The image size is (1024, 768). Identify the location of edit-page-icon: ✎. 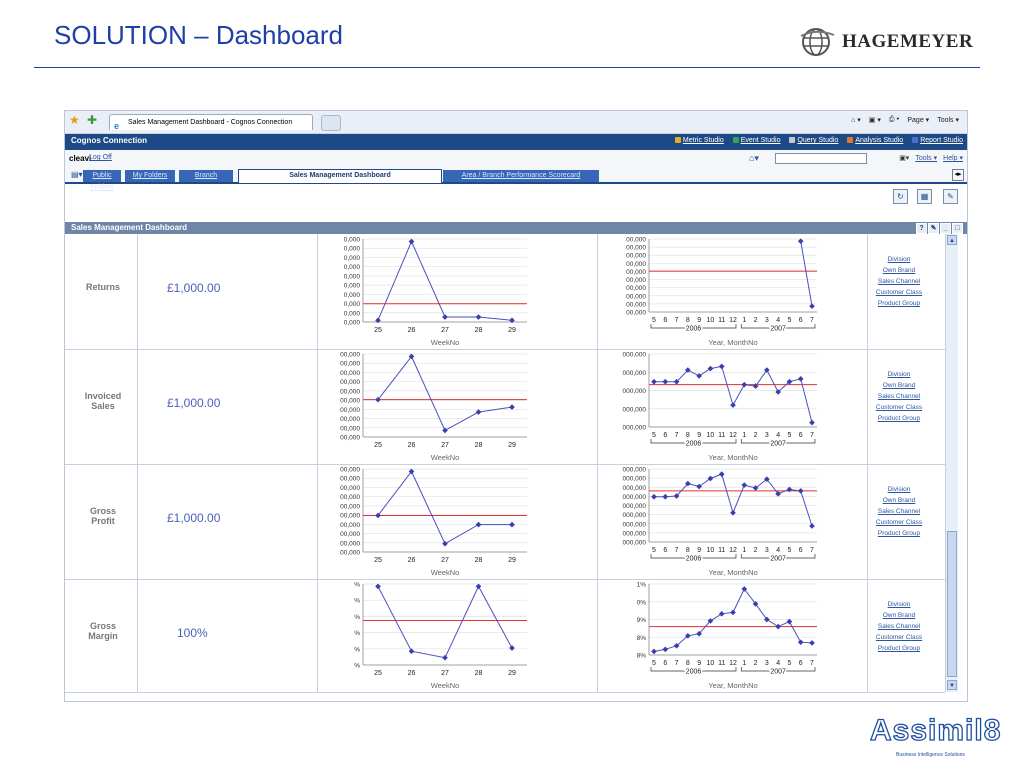
(950, 196).